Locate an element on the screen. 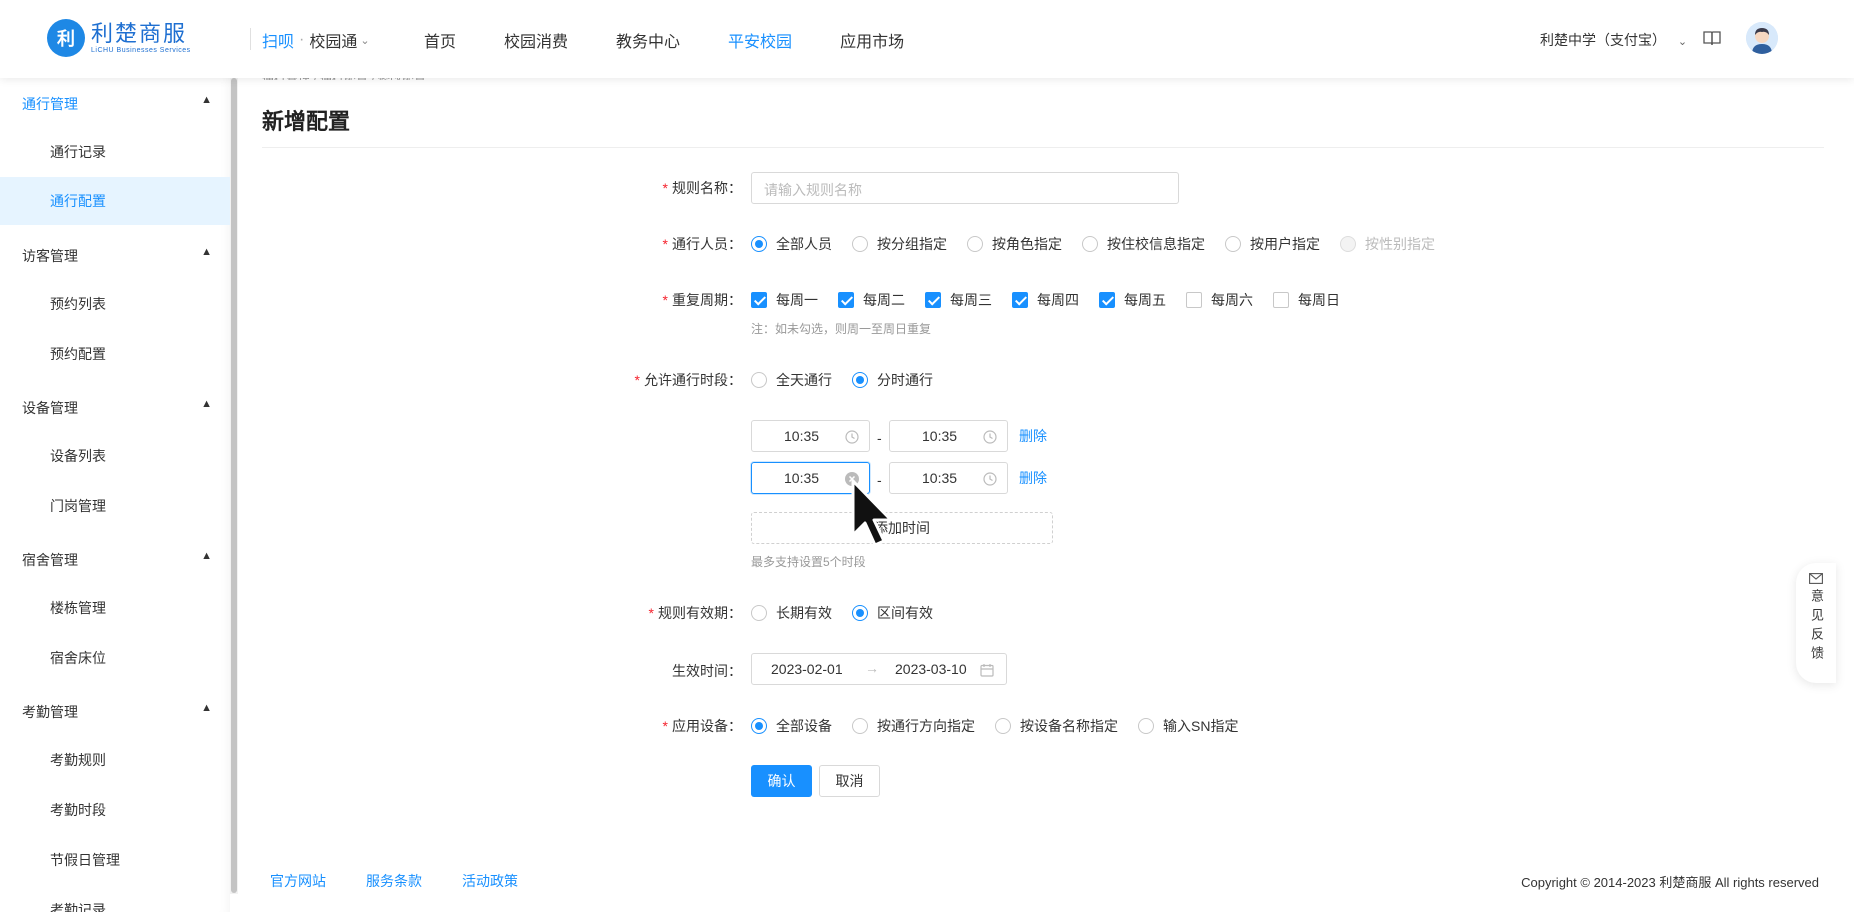  sidebar-item-device-list: 设备列表 is located at coordinates (115, 456).